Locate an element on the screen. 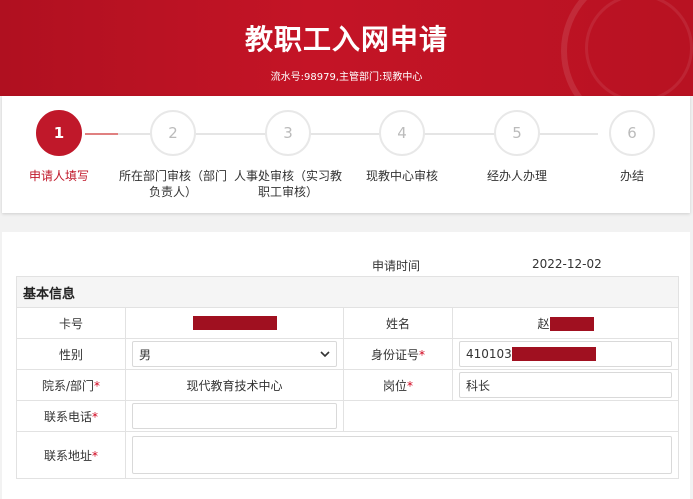  card-number-value is located at coordinates (234, 323).